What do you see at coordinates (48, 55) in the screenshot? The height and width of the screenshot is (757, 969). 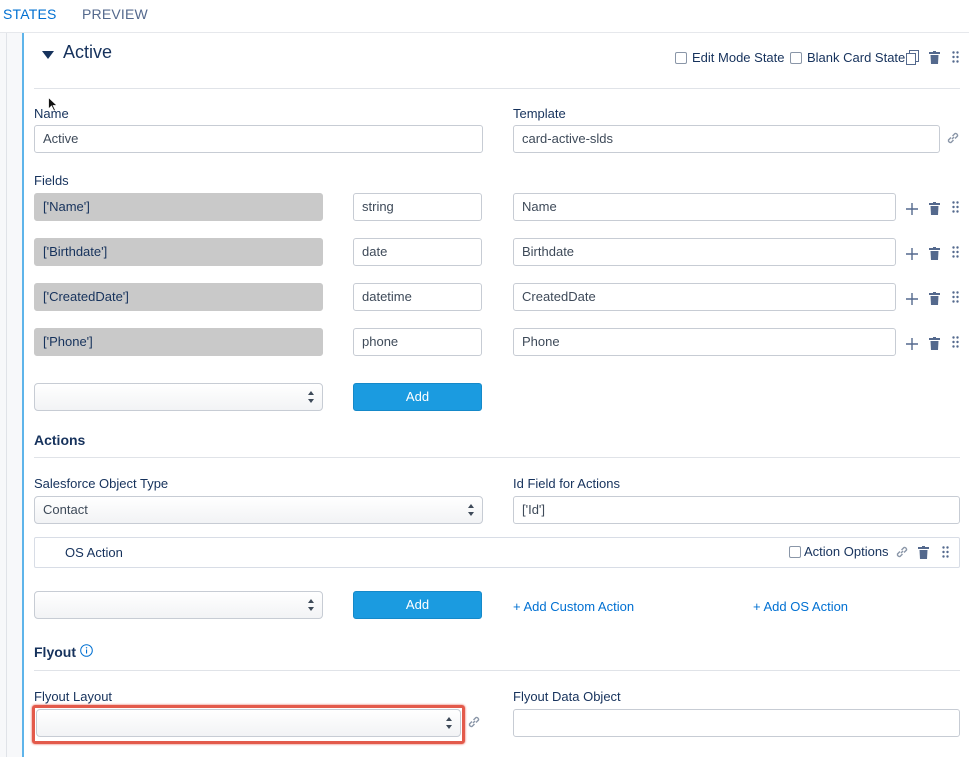 I see `caret-down-icon` at bounding box center [48, 55].